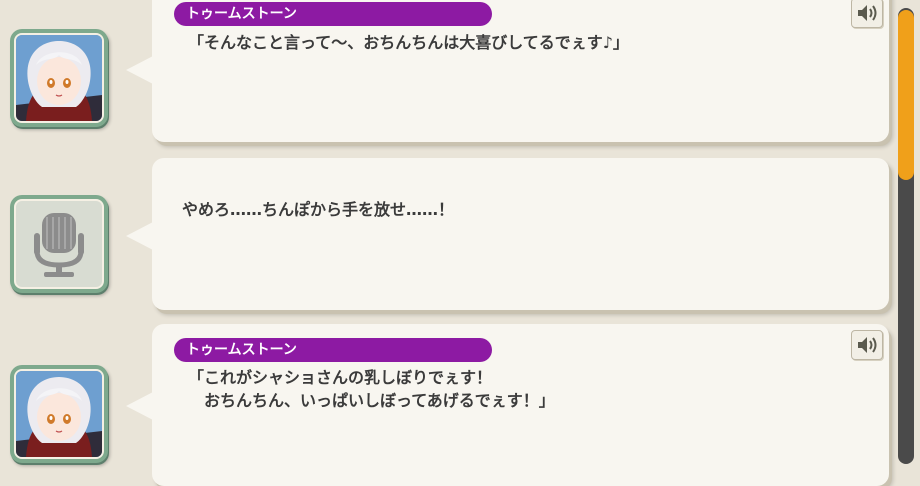  Describe the element at coordinates (906, 236) in the screenshot. I see `scrollbar` at that location.